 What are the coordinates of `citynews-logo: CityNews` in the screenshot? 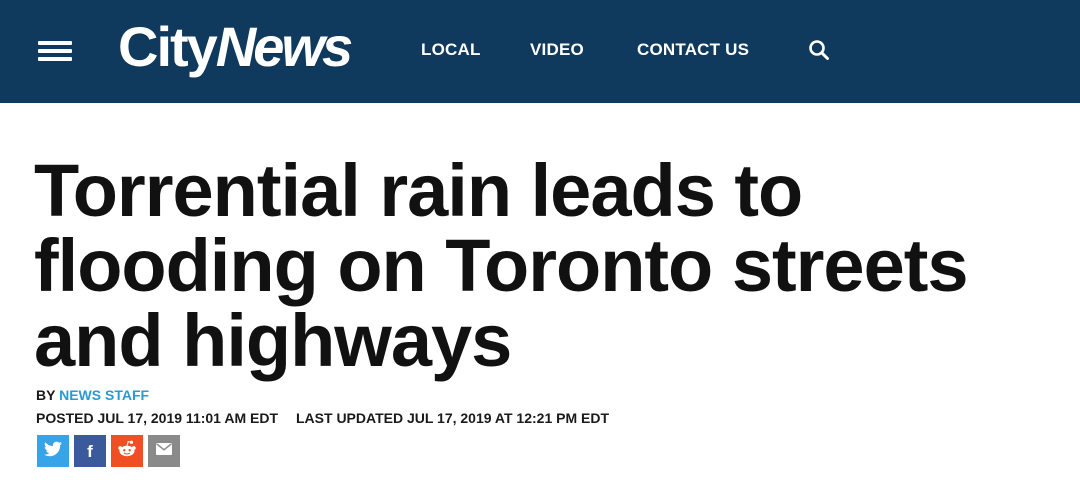 It's located at (235, 47).